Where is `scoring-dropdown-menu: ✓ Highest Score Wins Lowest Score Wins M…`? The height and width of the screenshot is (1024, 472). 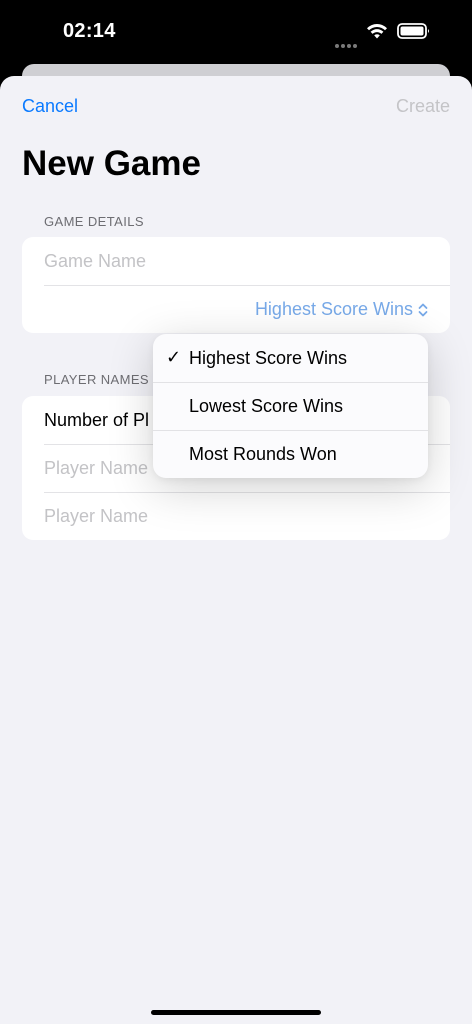
scoring-dropdown-menu: ✓ Highest Score Wins Lowest Score Wins M… is located at coordinates (290, 406).